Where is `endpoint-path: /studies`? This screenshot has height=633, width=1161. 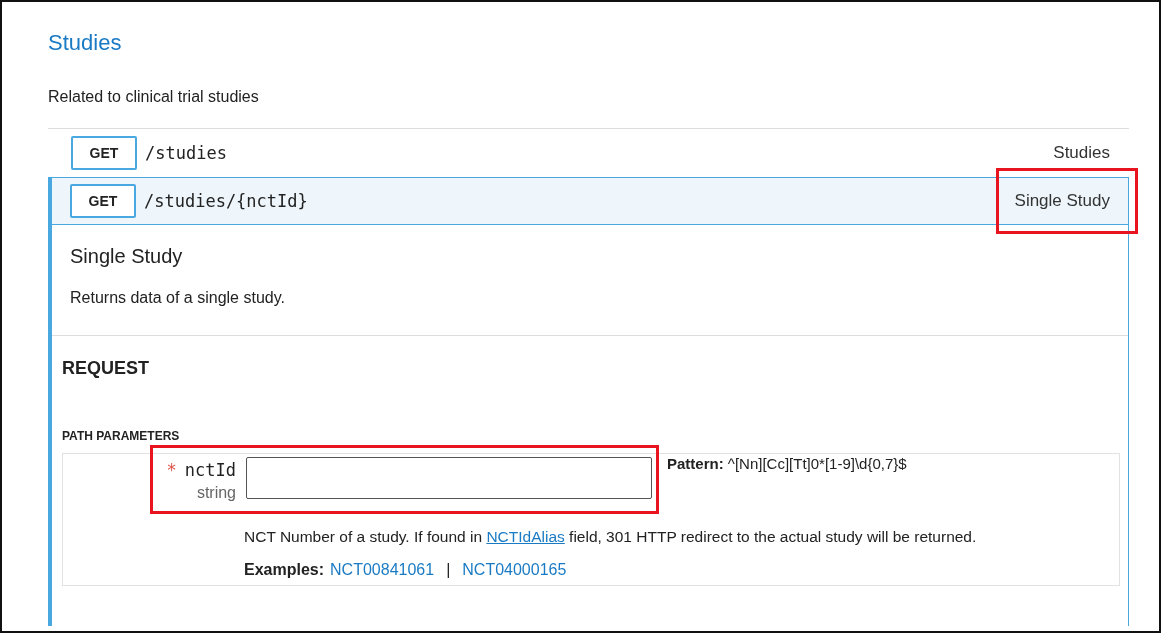
endpoint-path: /studies is located at coordinates (186, 153).